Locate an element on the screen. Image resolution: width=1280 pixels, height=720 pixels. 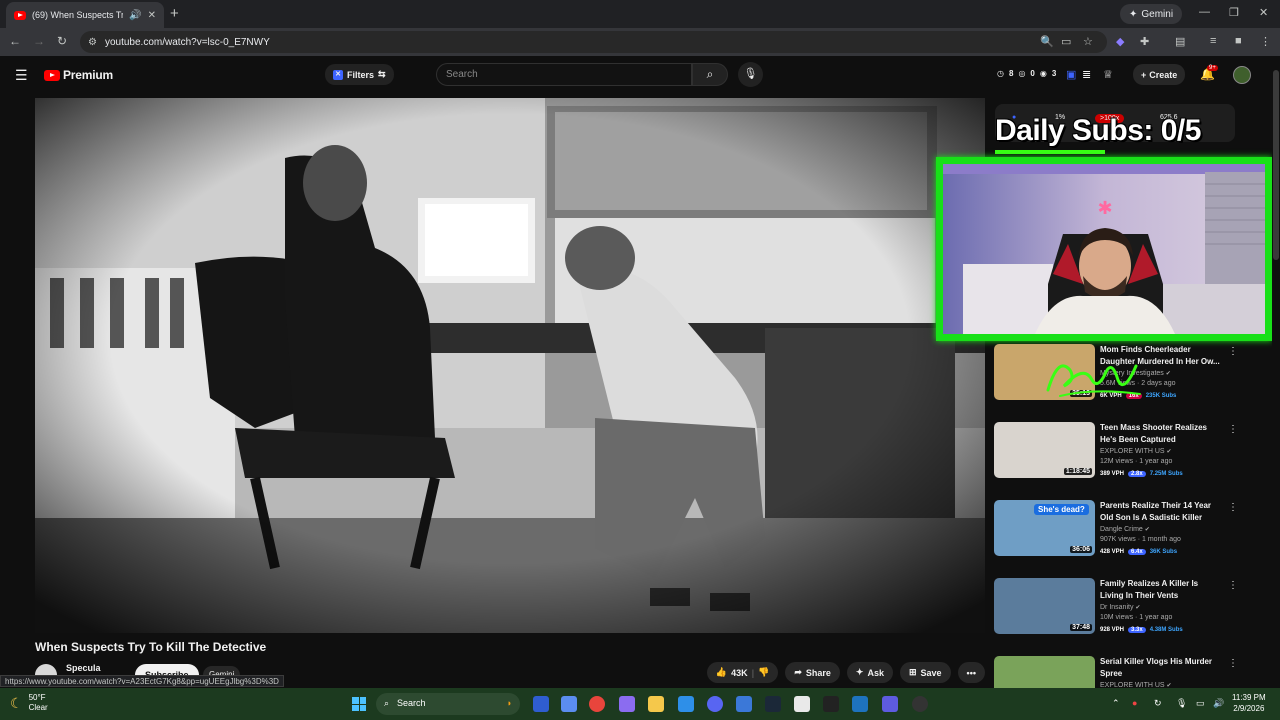
terminal-app-icon is located at coordinates (541, 704).